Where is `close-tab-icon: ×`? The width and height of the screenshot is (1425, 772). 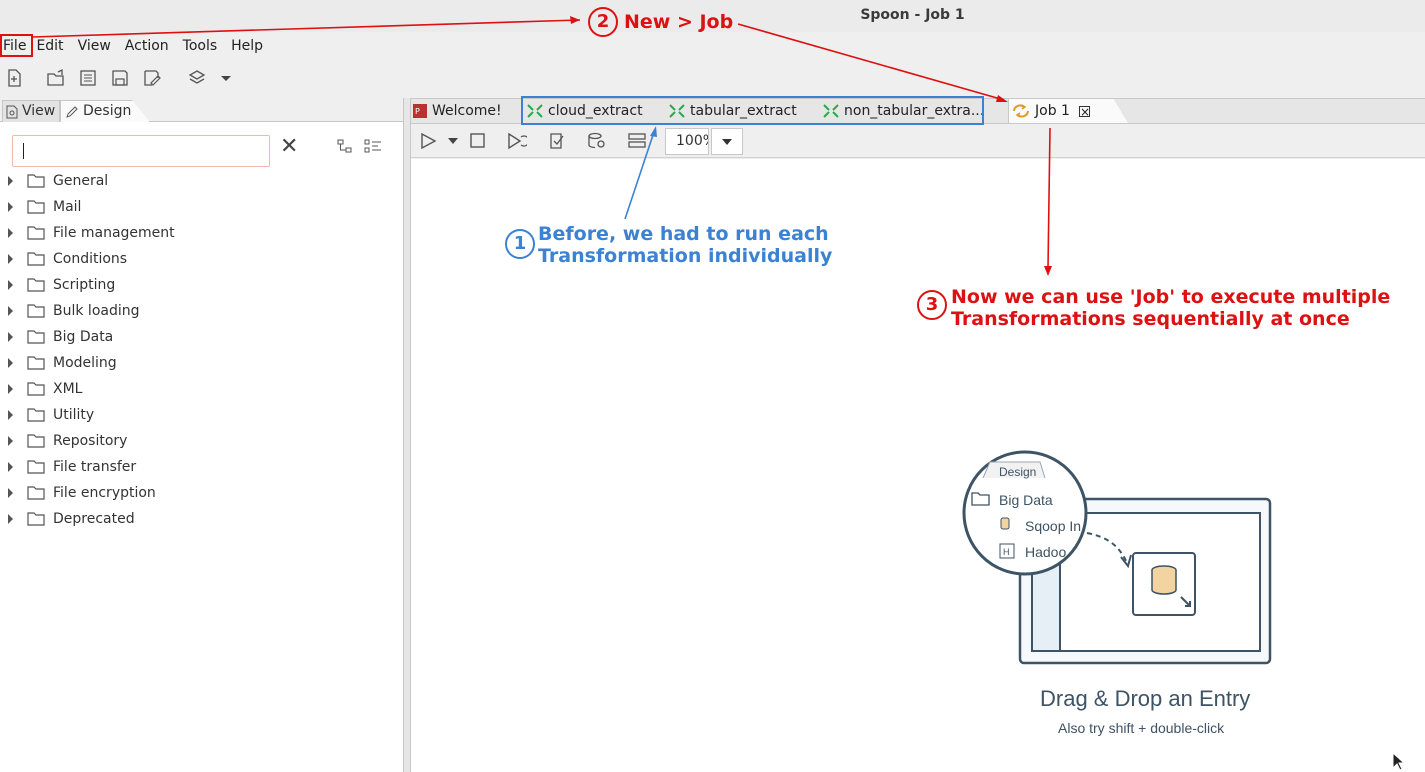
close-tab-icon: × is located at coordinates (1084, 111).